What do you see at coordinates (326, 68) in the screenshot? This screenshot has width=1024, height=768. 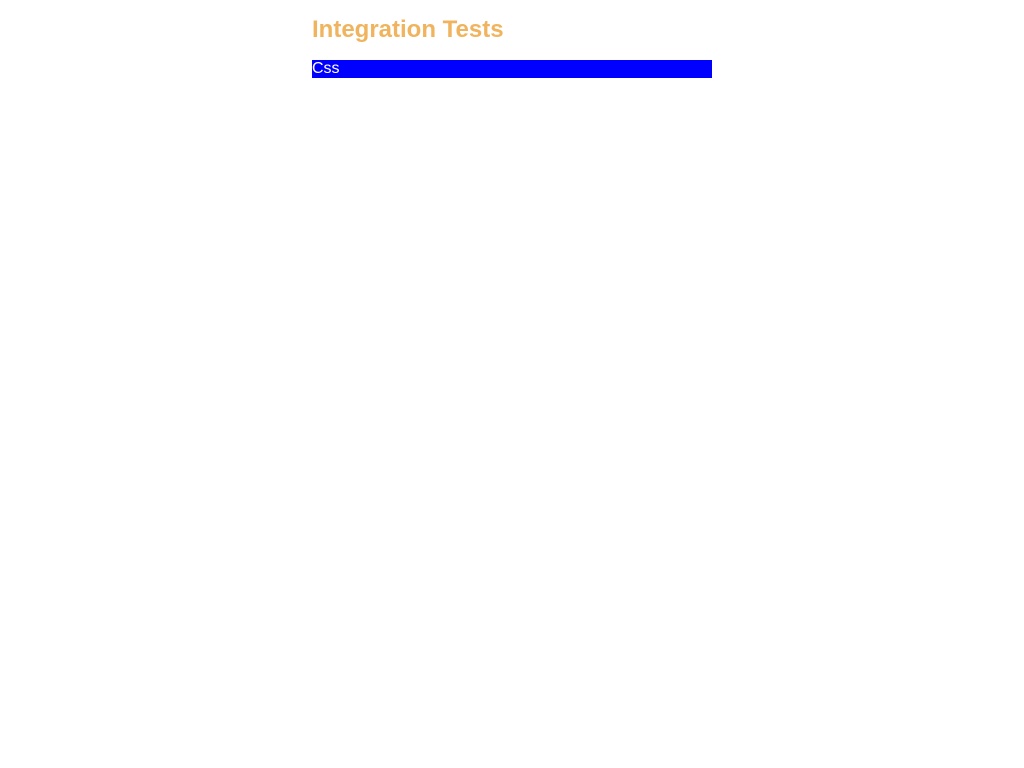 I see `test-row-label: Css` at bounding box center [326, 68].